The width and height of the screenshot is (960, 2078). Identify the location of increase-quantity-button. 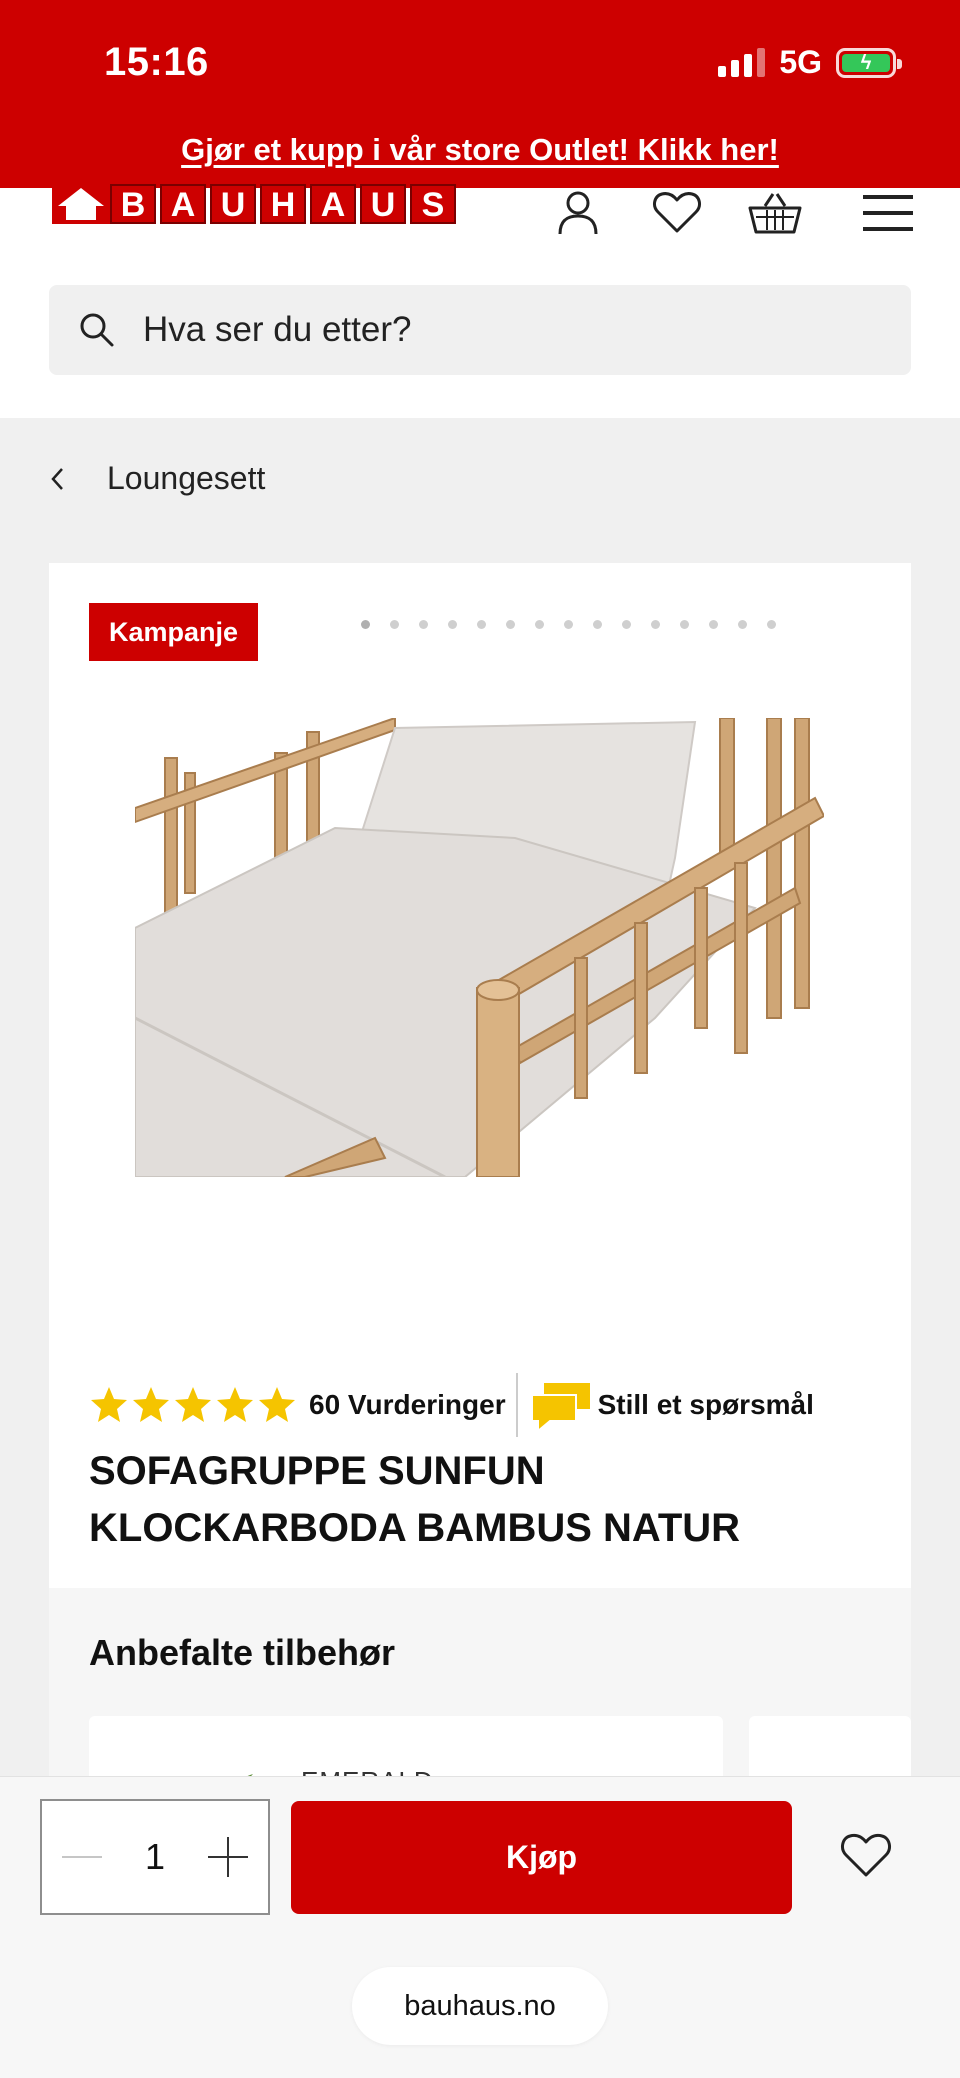
(228, 1857).